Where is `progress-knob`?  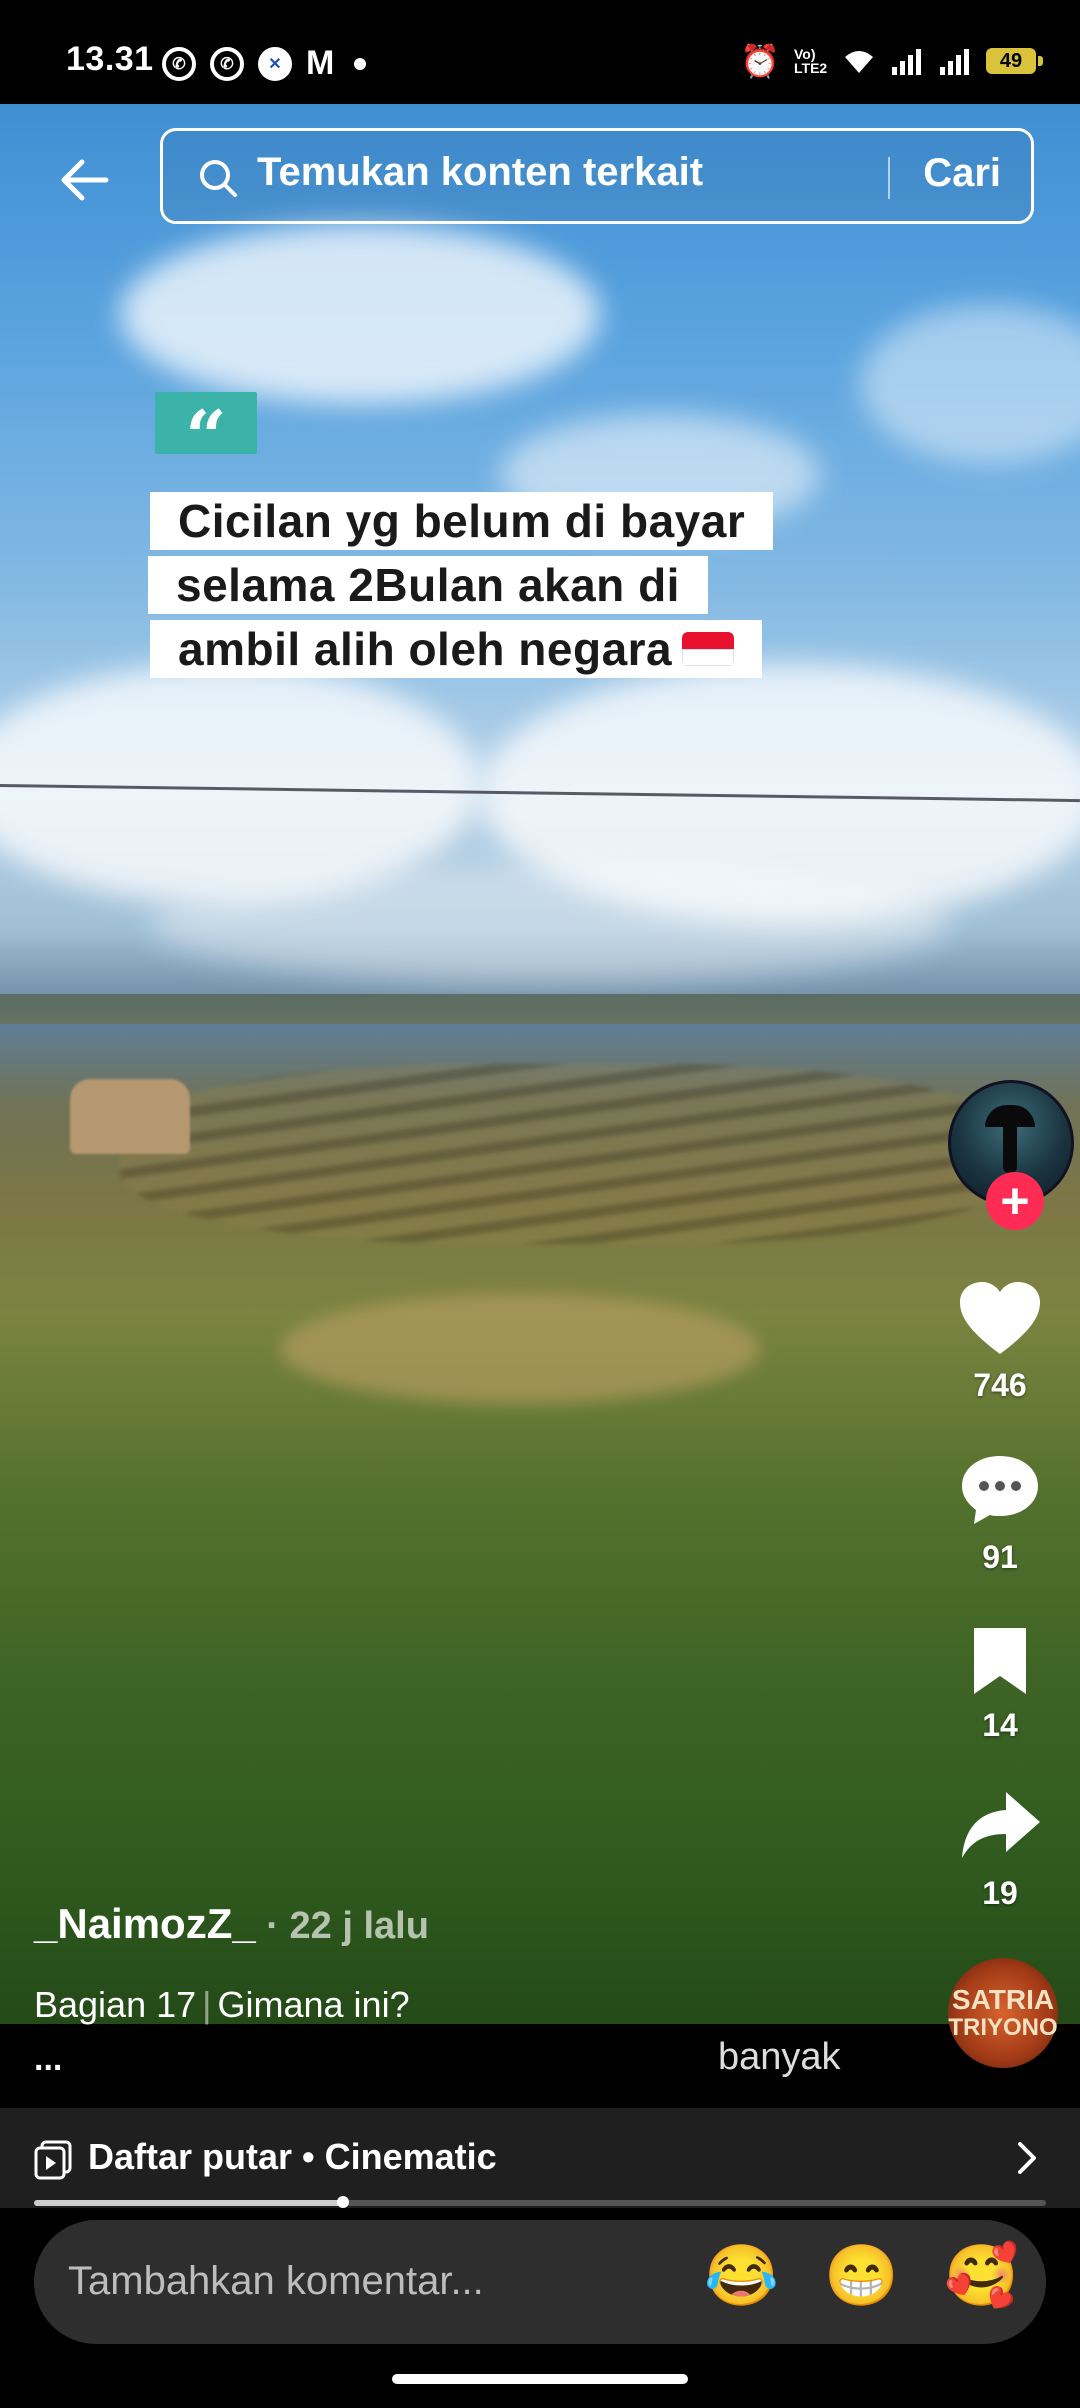 progress-knob is located at coordinates (342, 2202).